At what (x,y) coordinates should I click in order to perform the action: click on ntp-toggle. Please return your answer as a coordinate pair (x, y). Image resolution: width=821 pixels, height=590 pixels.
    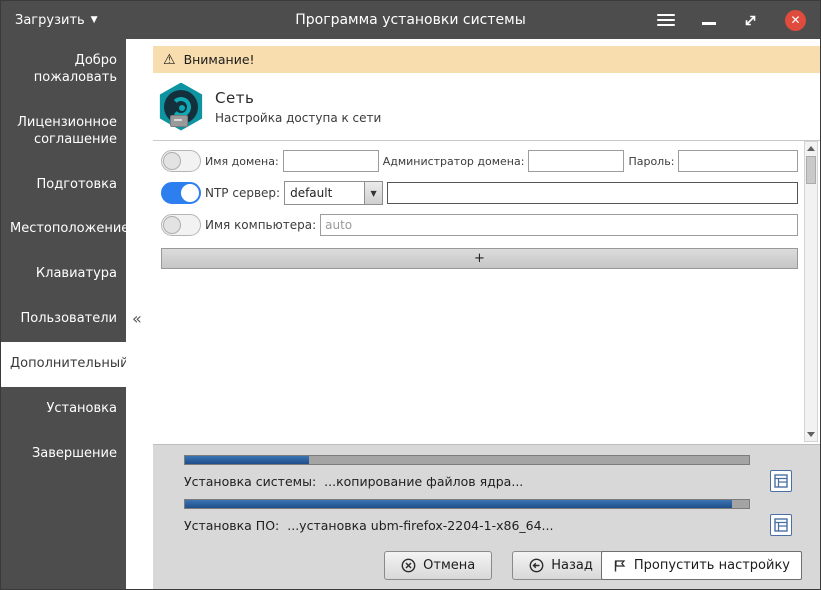
    Looking at the image, I should click on (181, 193).